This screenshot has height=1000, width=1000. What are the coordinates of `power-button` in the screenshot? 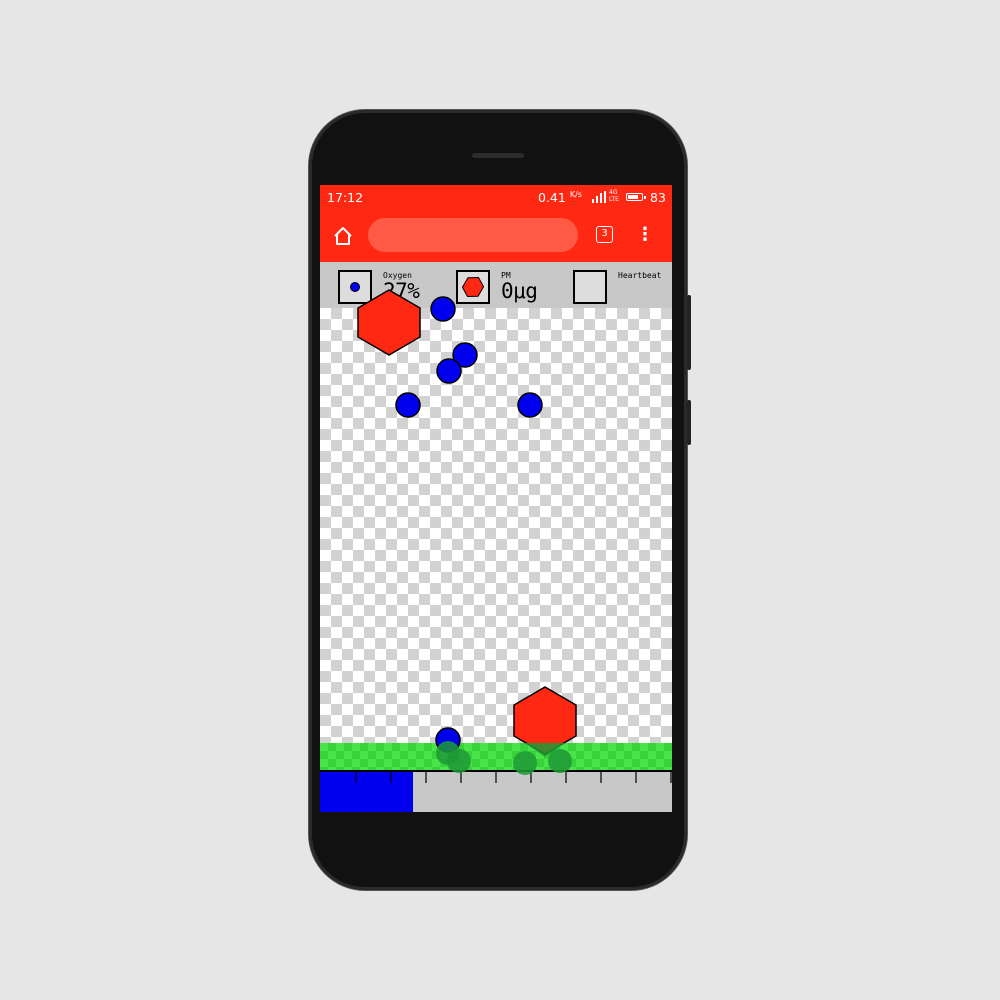 It's located at (689, 422).